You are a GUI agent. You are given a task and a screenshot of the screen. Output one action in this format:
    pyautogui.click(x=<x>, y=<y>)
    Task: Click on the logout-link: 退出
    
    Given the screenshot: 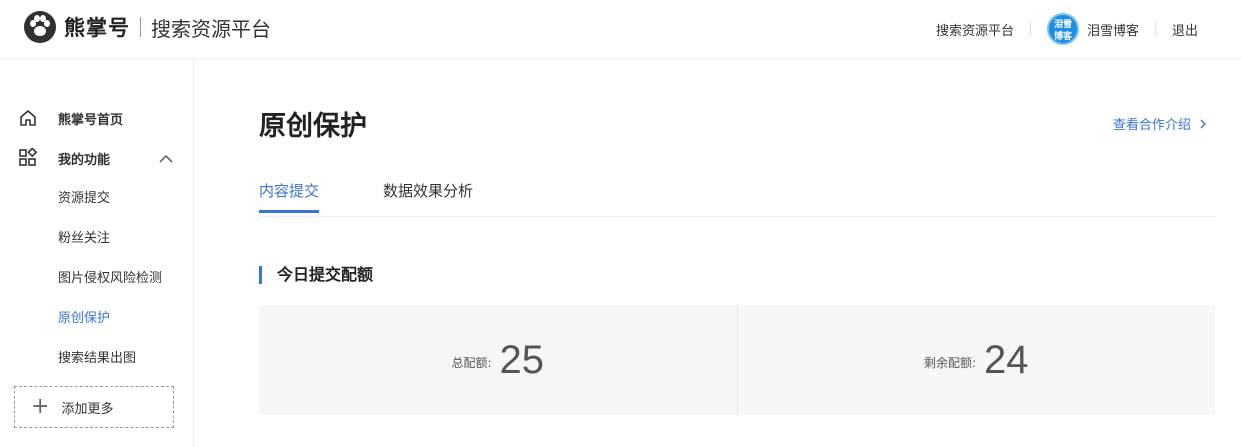 What is the action you would take?
    pyautogui.click(x=1185, y=29)
    